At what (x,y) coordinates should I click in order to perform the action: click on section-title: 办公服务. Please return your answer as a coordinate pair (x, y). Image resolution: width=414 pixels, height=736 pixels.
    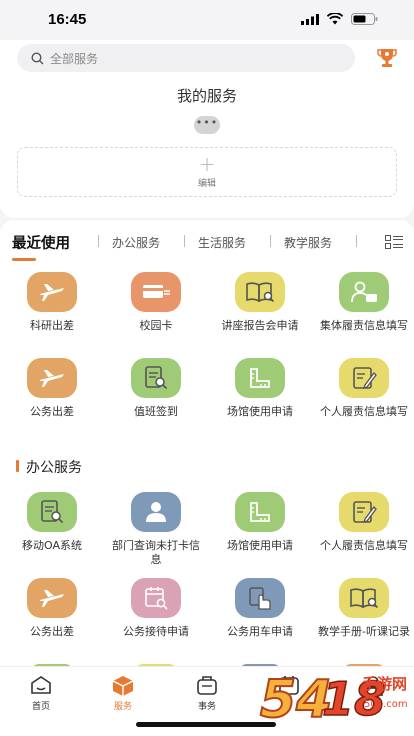
    Looking at the image, I should click on (54, 468).